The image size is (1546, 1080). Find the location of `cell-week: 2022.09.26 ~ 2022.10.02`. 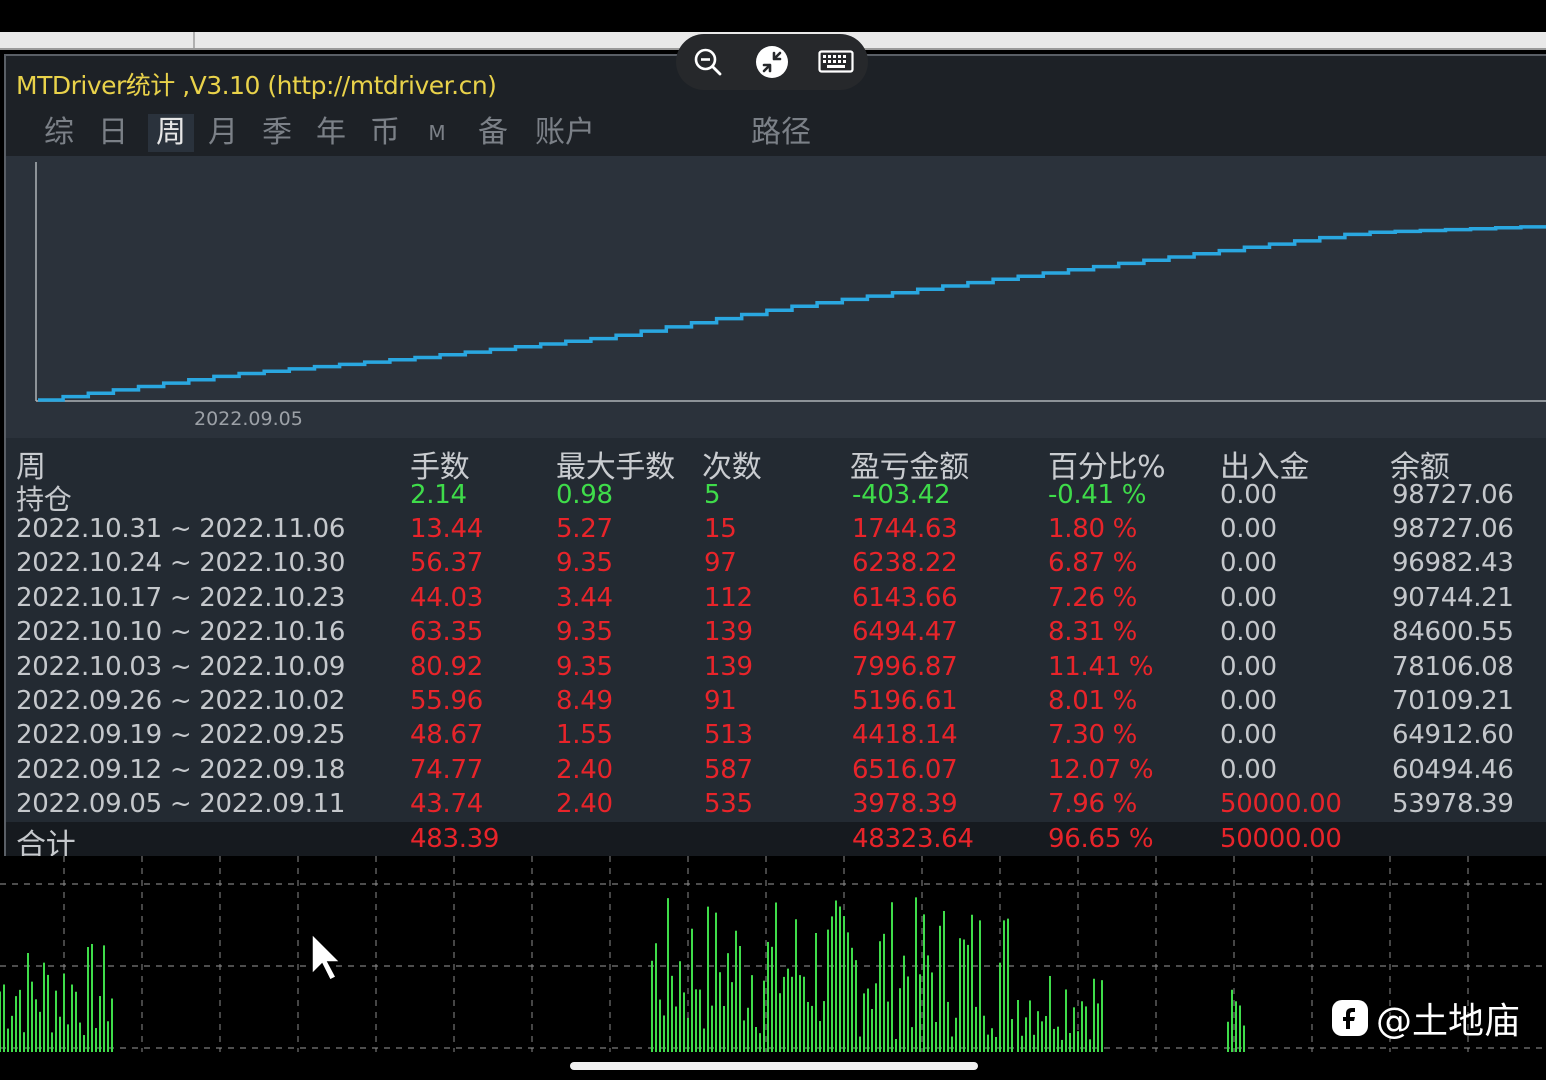

cell-week: 2022.09.26 ~ 2022.10.02 is located at coordinates (181, 701).